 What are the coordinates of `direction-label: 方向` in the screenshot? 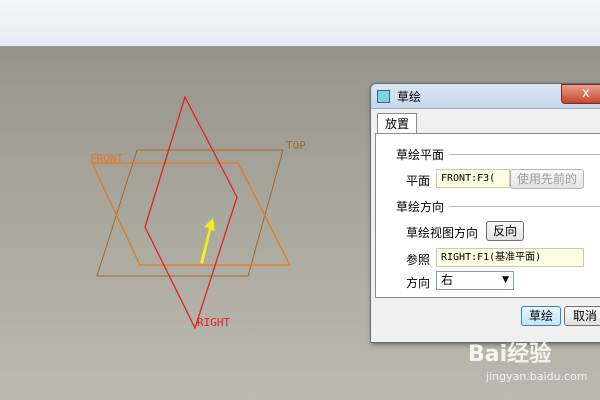 It's located at (418, 283).